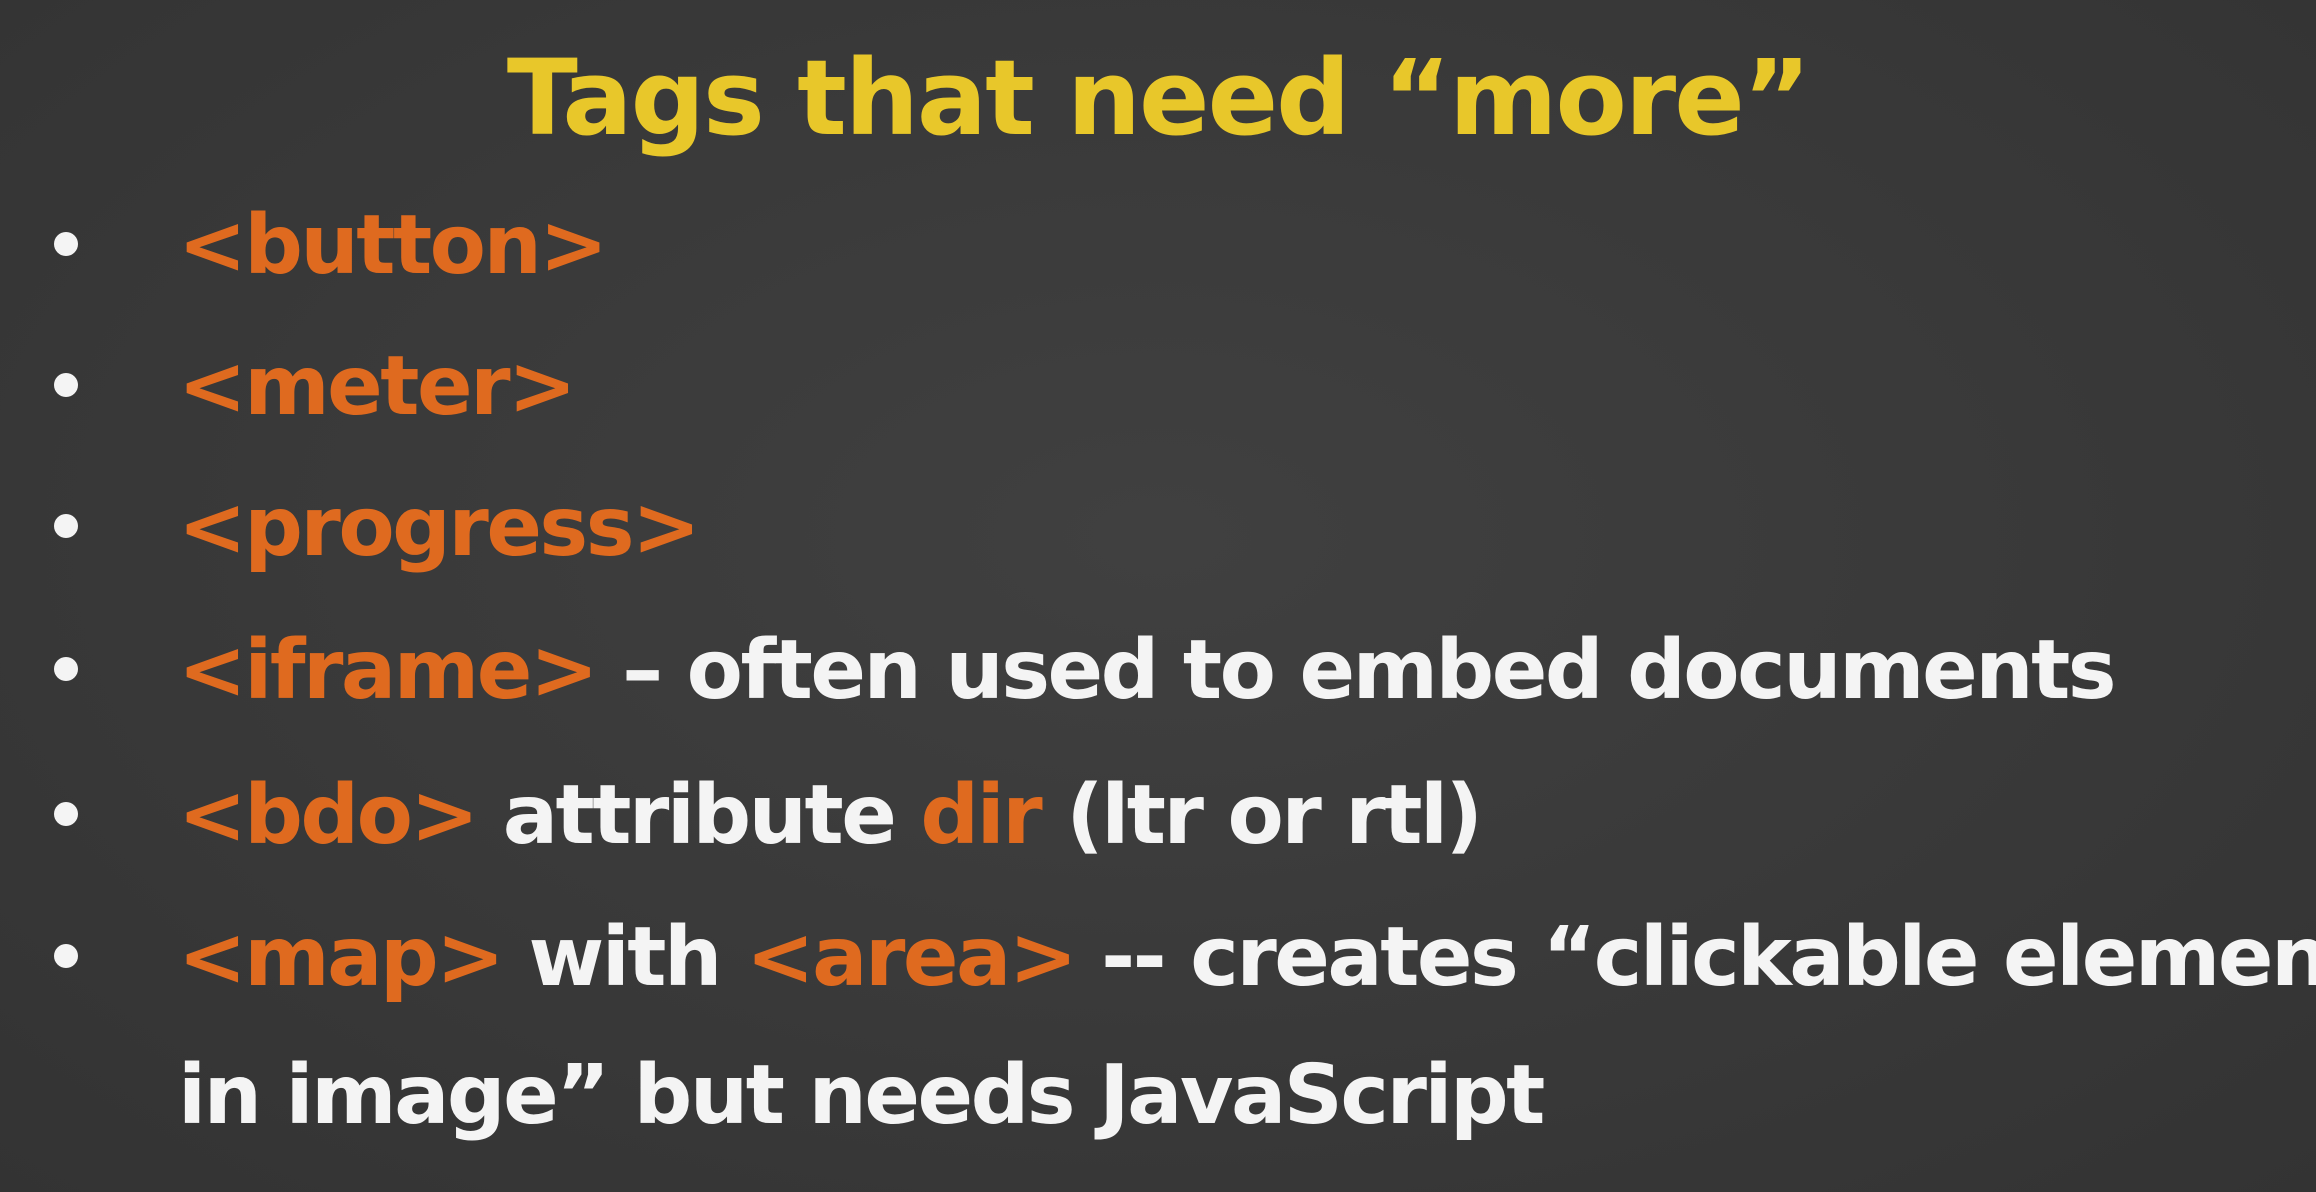 Image resolution: width=2316 pixels, height=1192 pixels. I want to click on bullet-line: <bdo> attribute dir (ltr or rtl), so click(830, 816).